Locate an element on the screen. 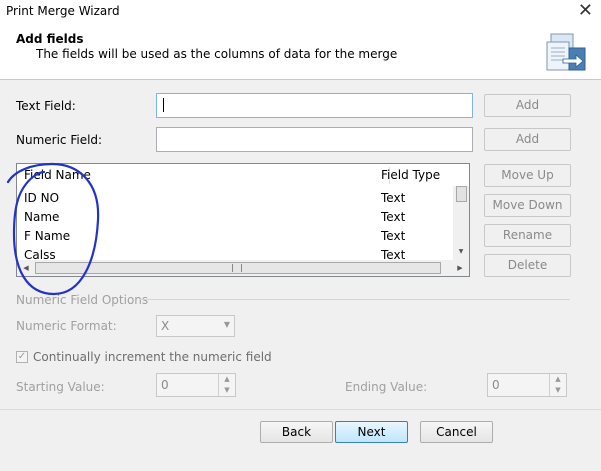 This screenshot has height=471, width=601. text-field-input is located at coordinates (314, 105).